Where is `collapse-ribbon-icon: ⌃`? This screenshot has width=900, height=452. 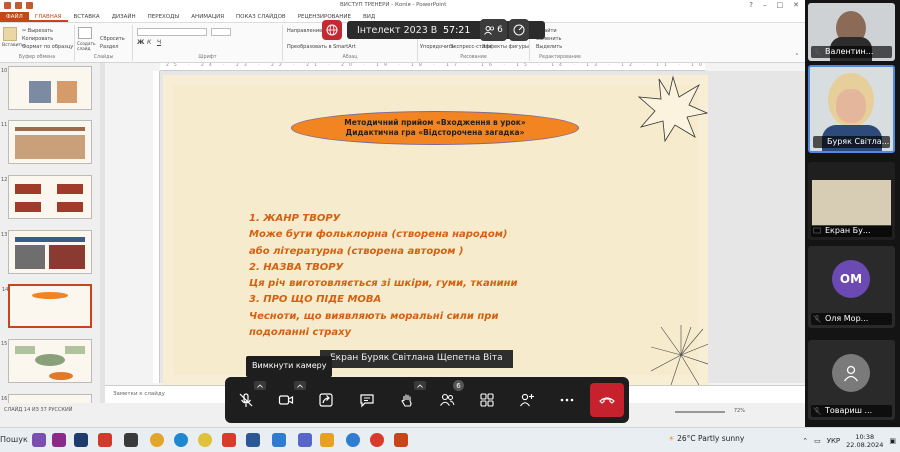 collapse-ribbon-icon: ⌃ is located at coordinates (797, 56).